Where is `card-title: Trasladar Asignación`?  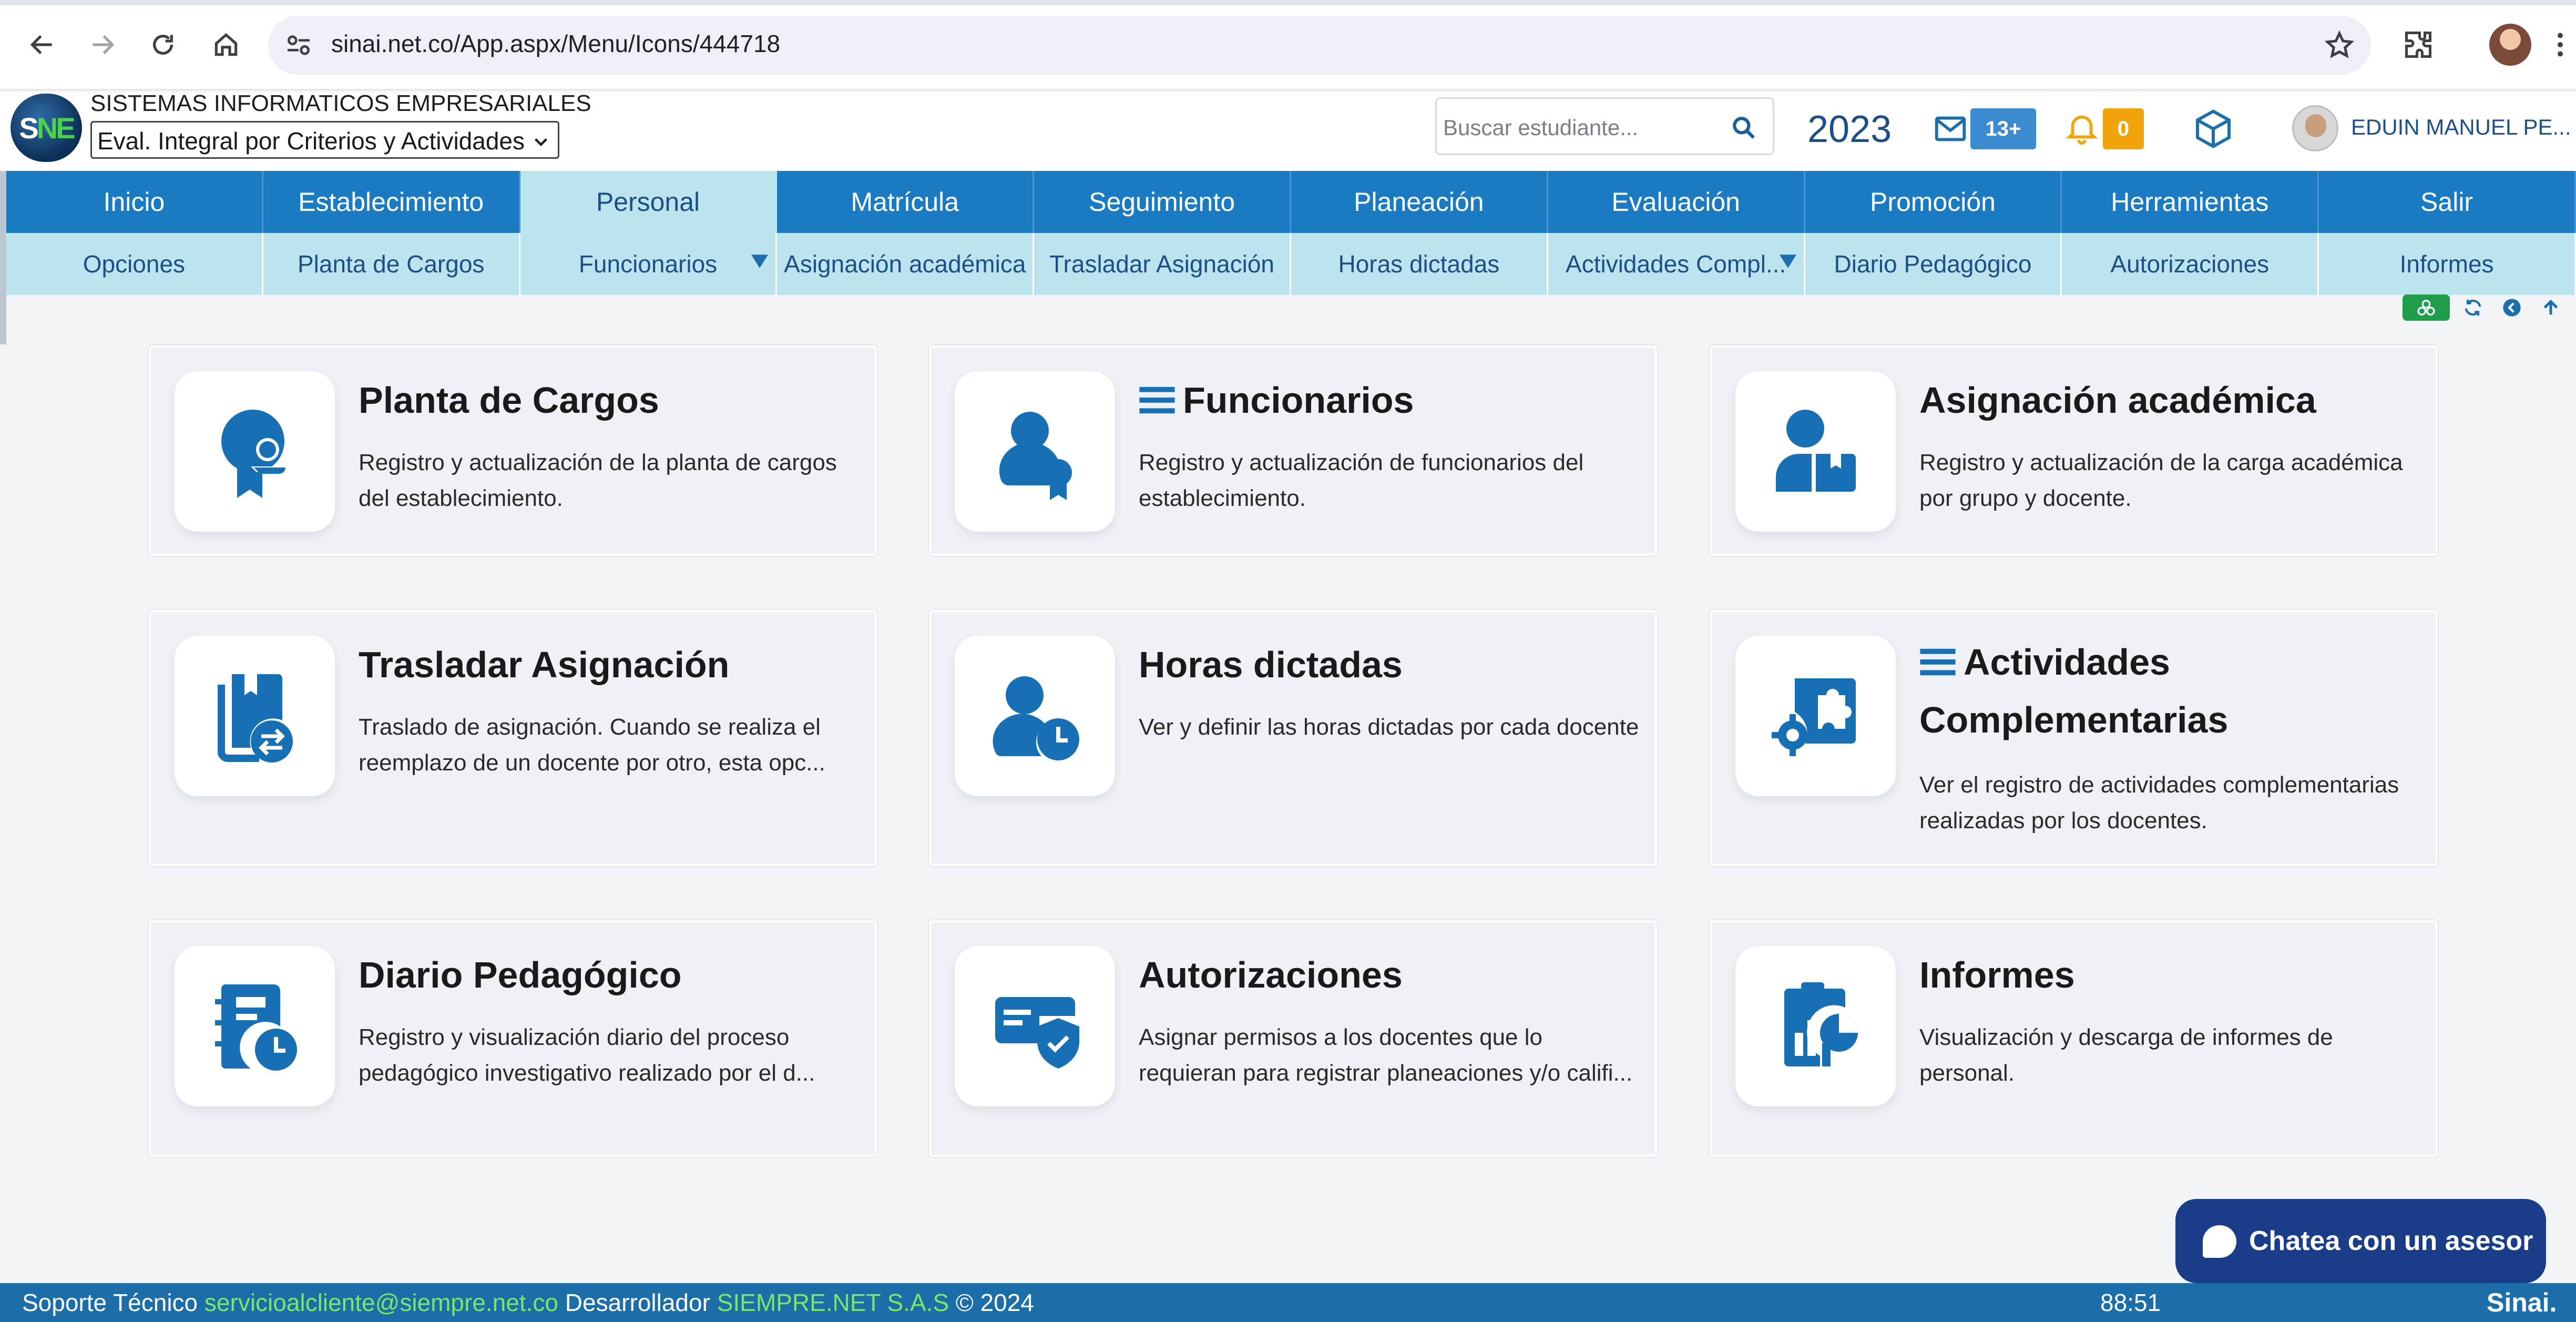
card-title: Trasladar Asignación is located at coordinates (544, 664).